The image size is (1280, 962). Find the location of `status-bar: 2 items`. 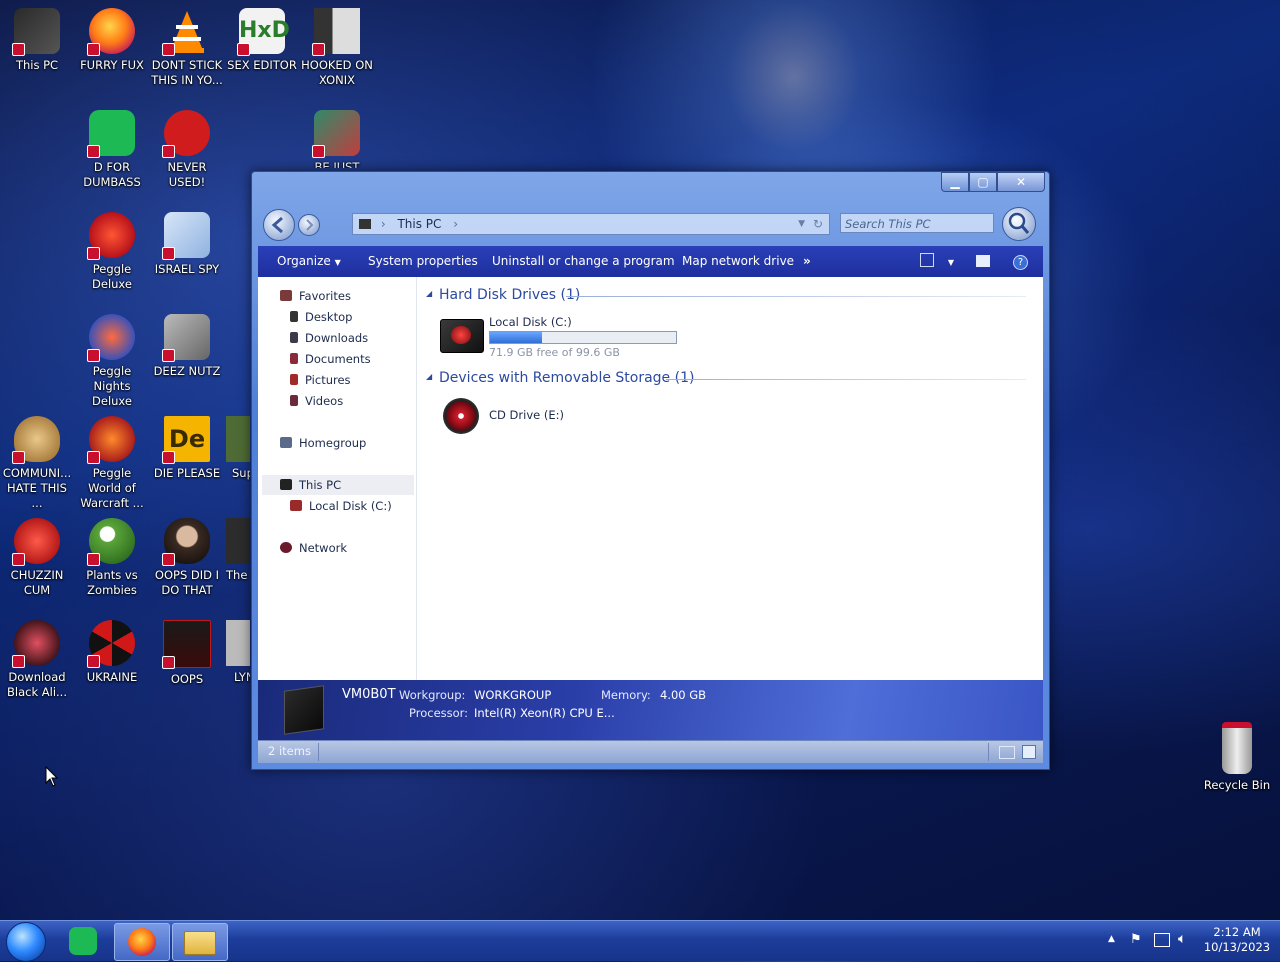

status-bar: 2 items is located at coordinates (650, 751).